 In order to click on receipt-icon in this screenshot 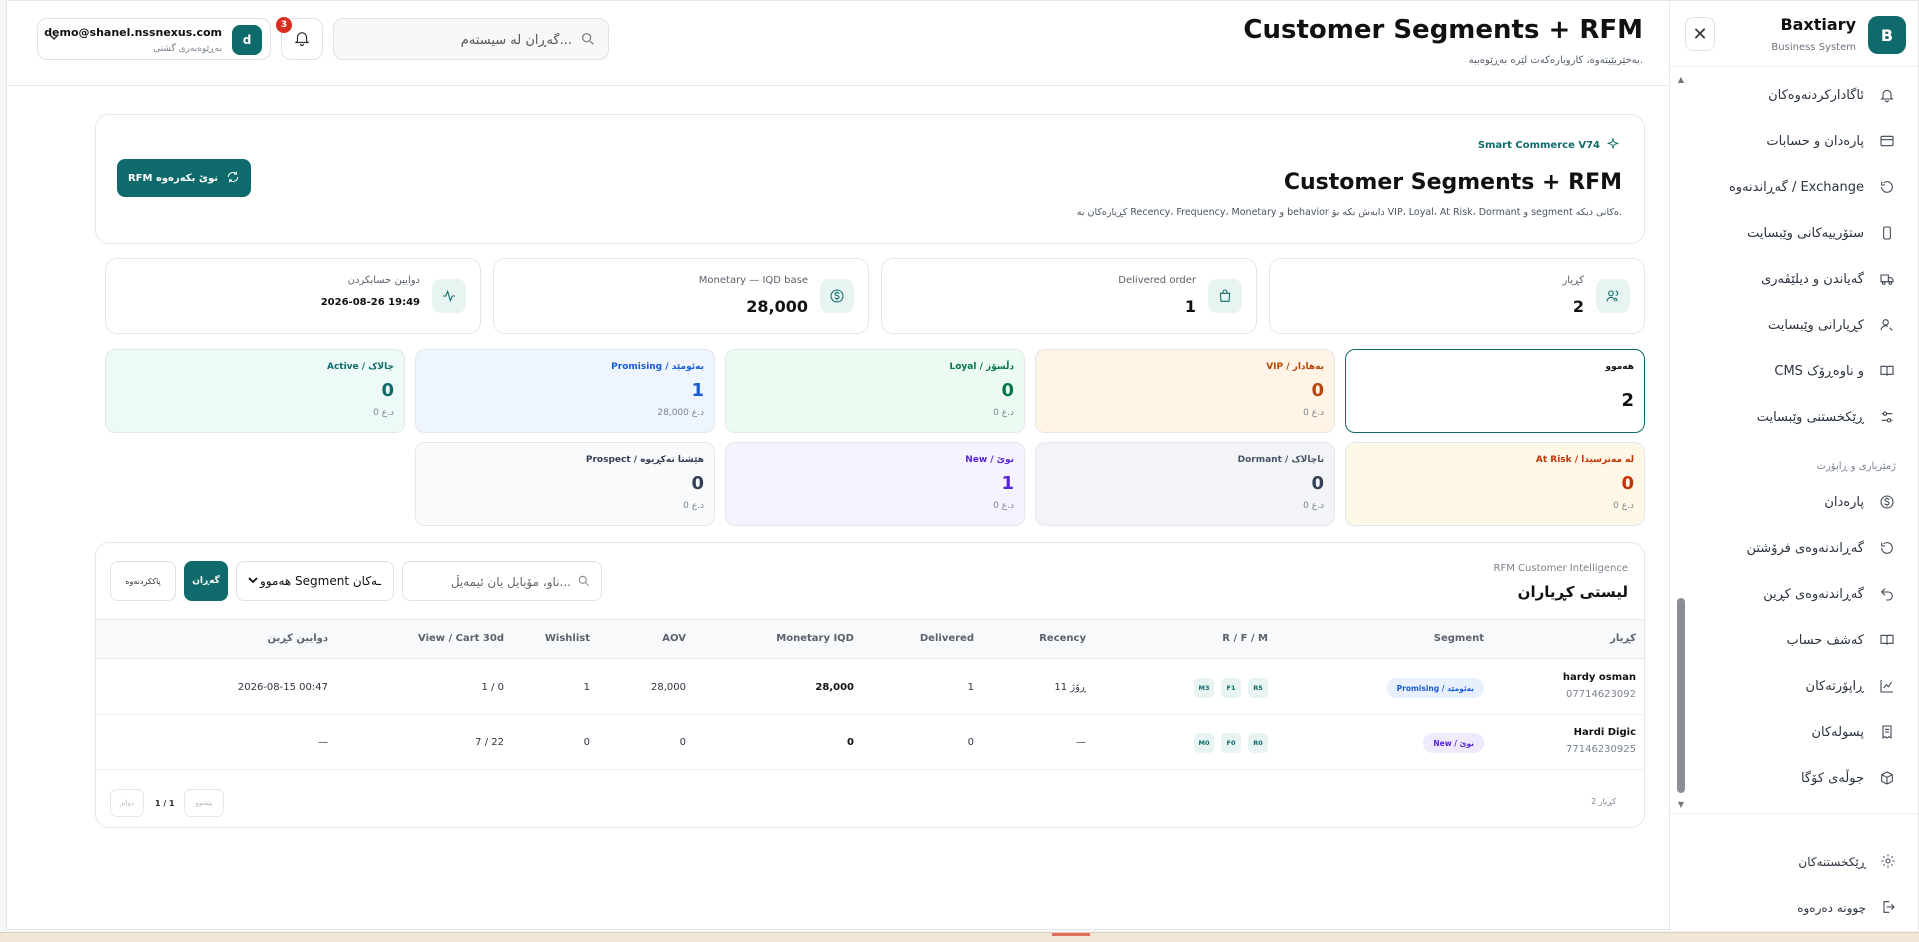, I will do `click(1887, 732)`.